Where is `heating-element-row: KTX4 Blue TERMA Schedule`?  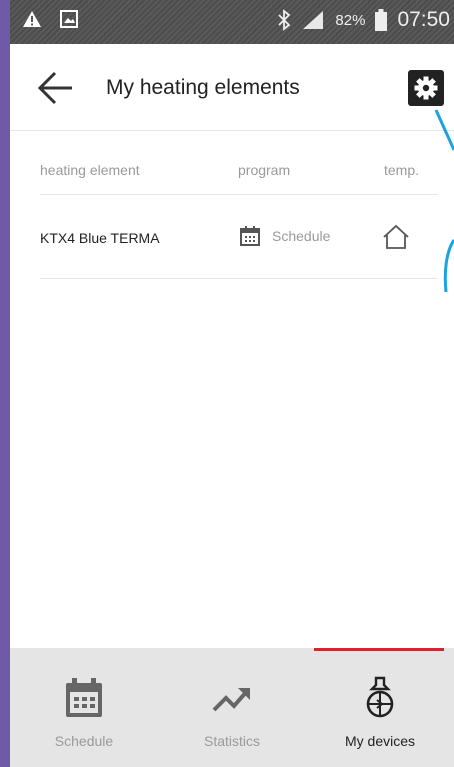 heating-element-row: KTX4 Blue TERMA Schedule is located at coordinates (239, 237).